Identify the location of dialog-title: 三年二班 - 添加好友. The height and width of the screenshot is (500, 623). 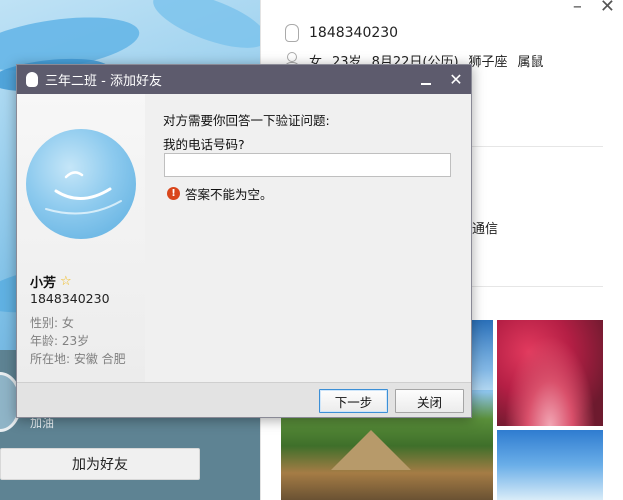
(103, 81).